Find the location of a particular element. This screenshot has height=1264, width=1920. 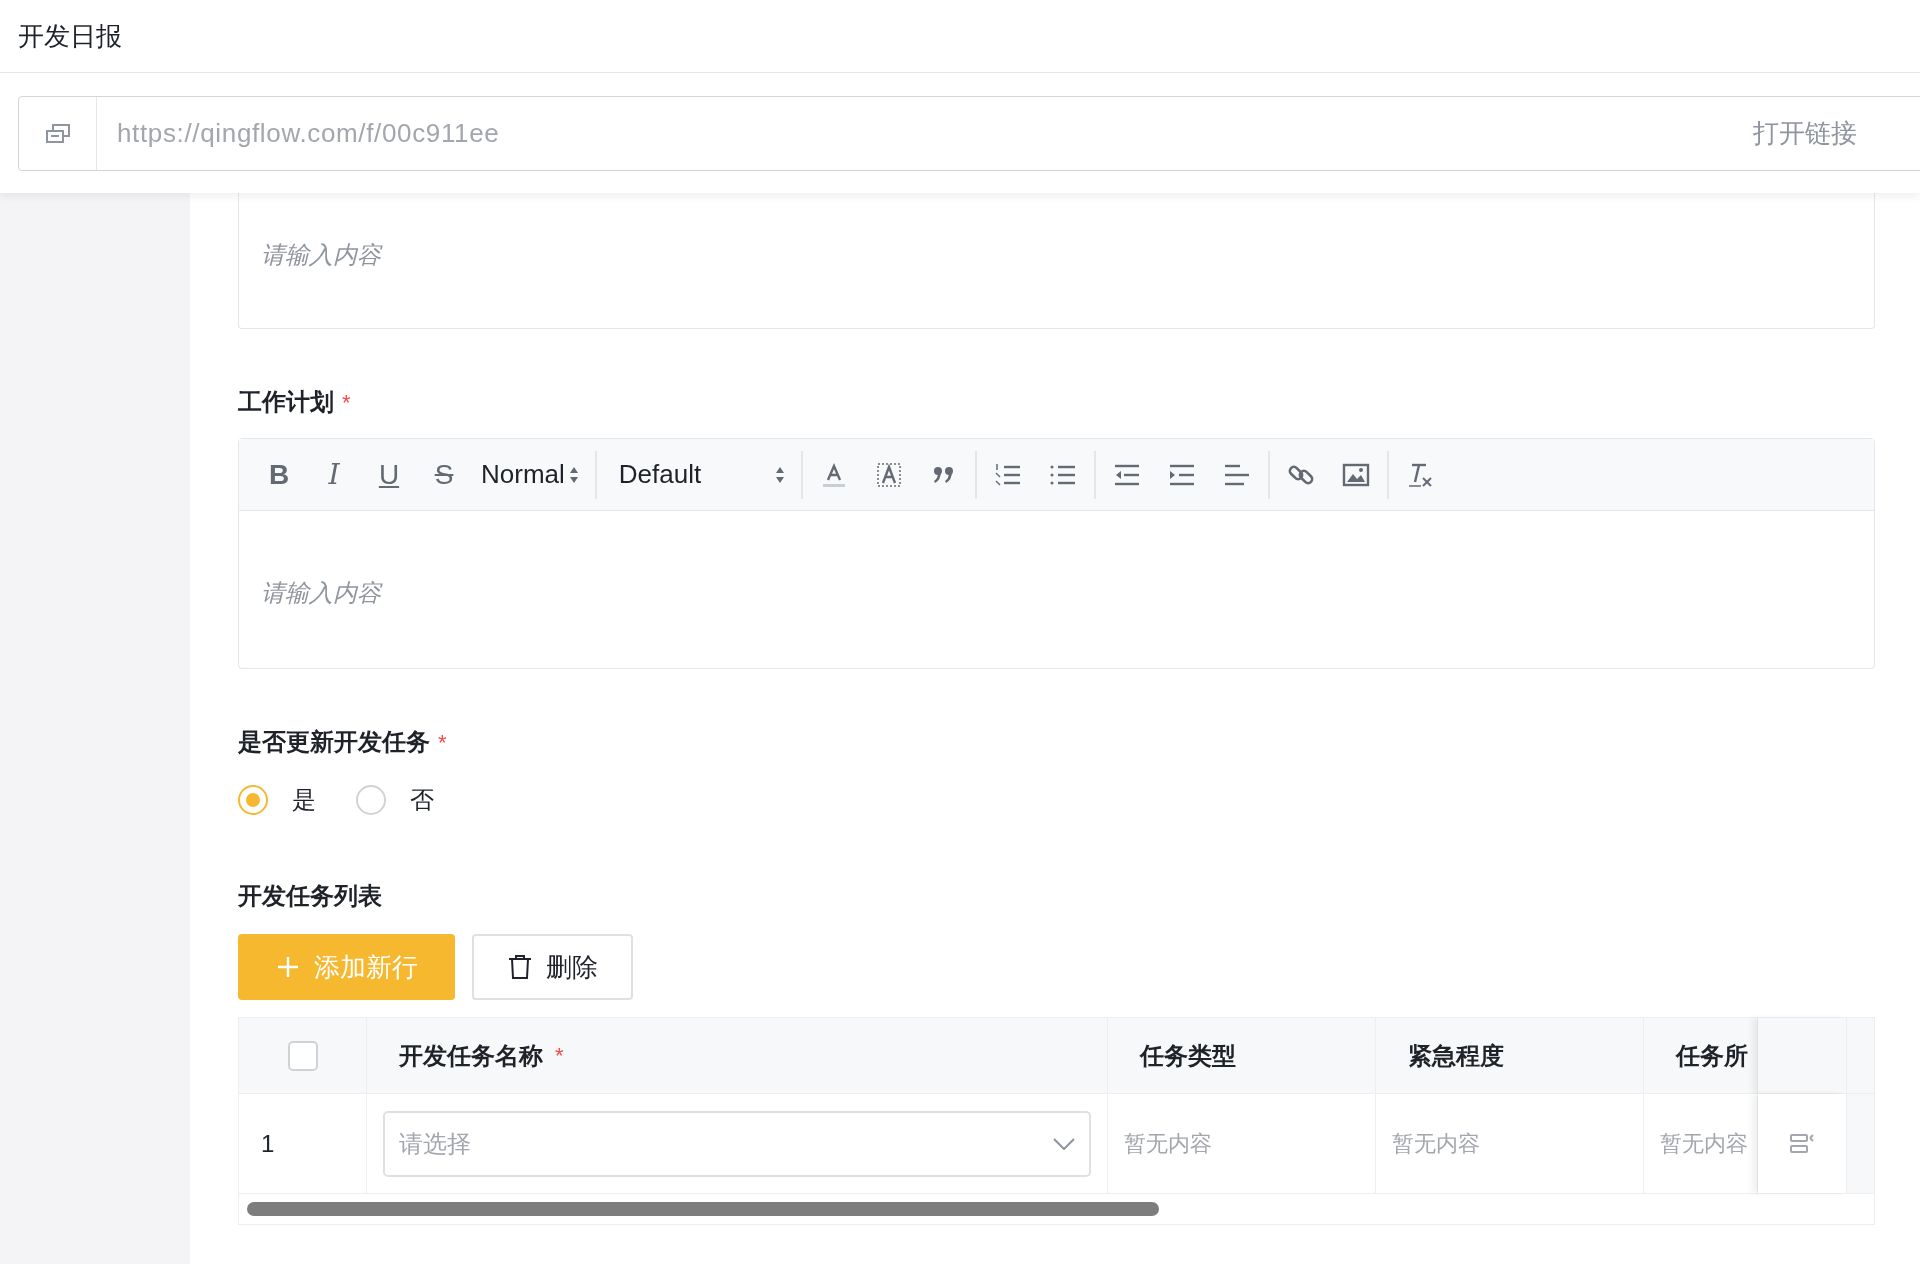

size-dropdown: Normal is located at coordinates (530, 474).